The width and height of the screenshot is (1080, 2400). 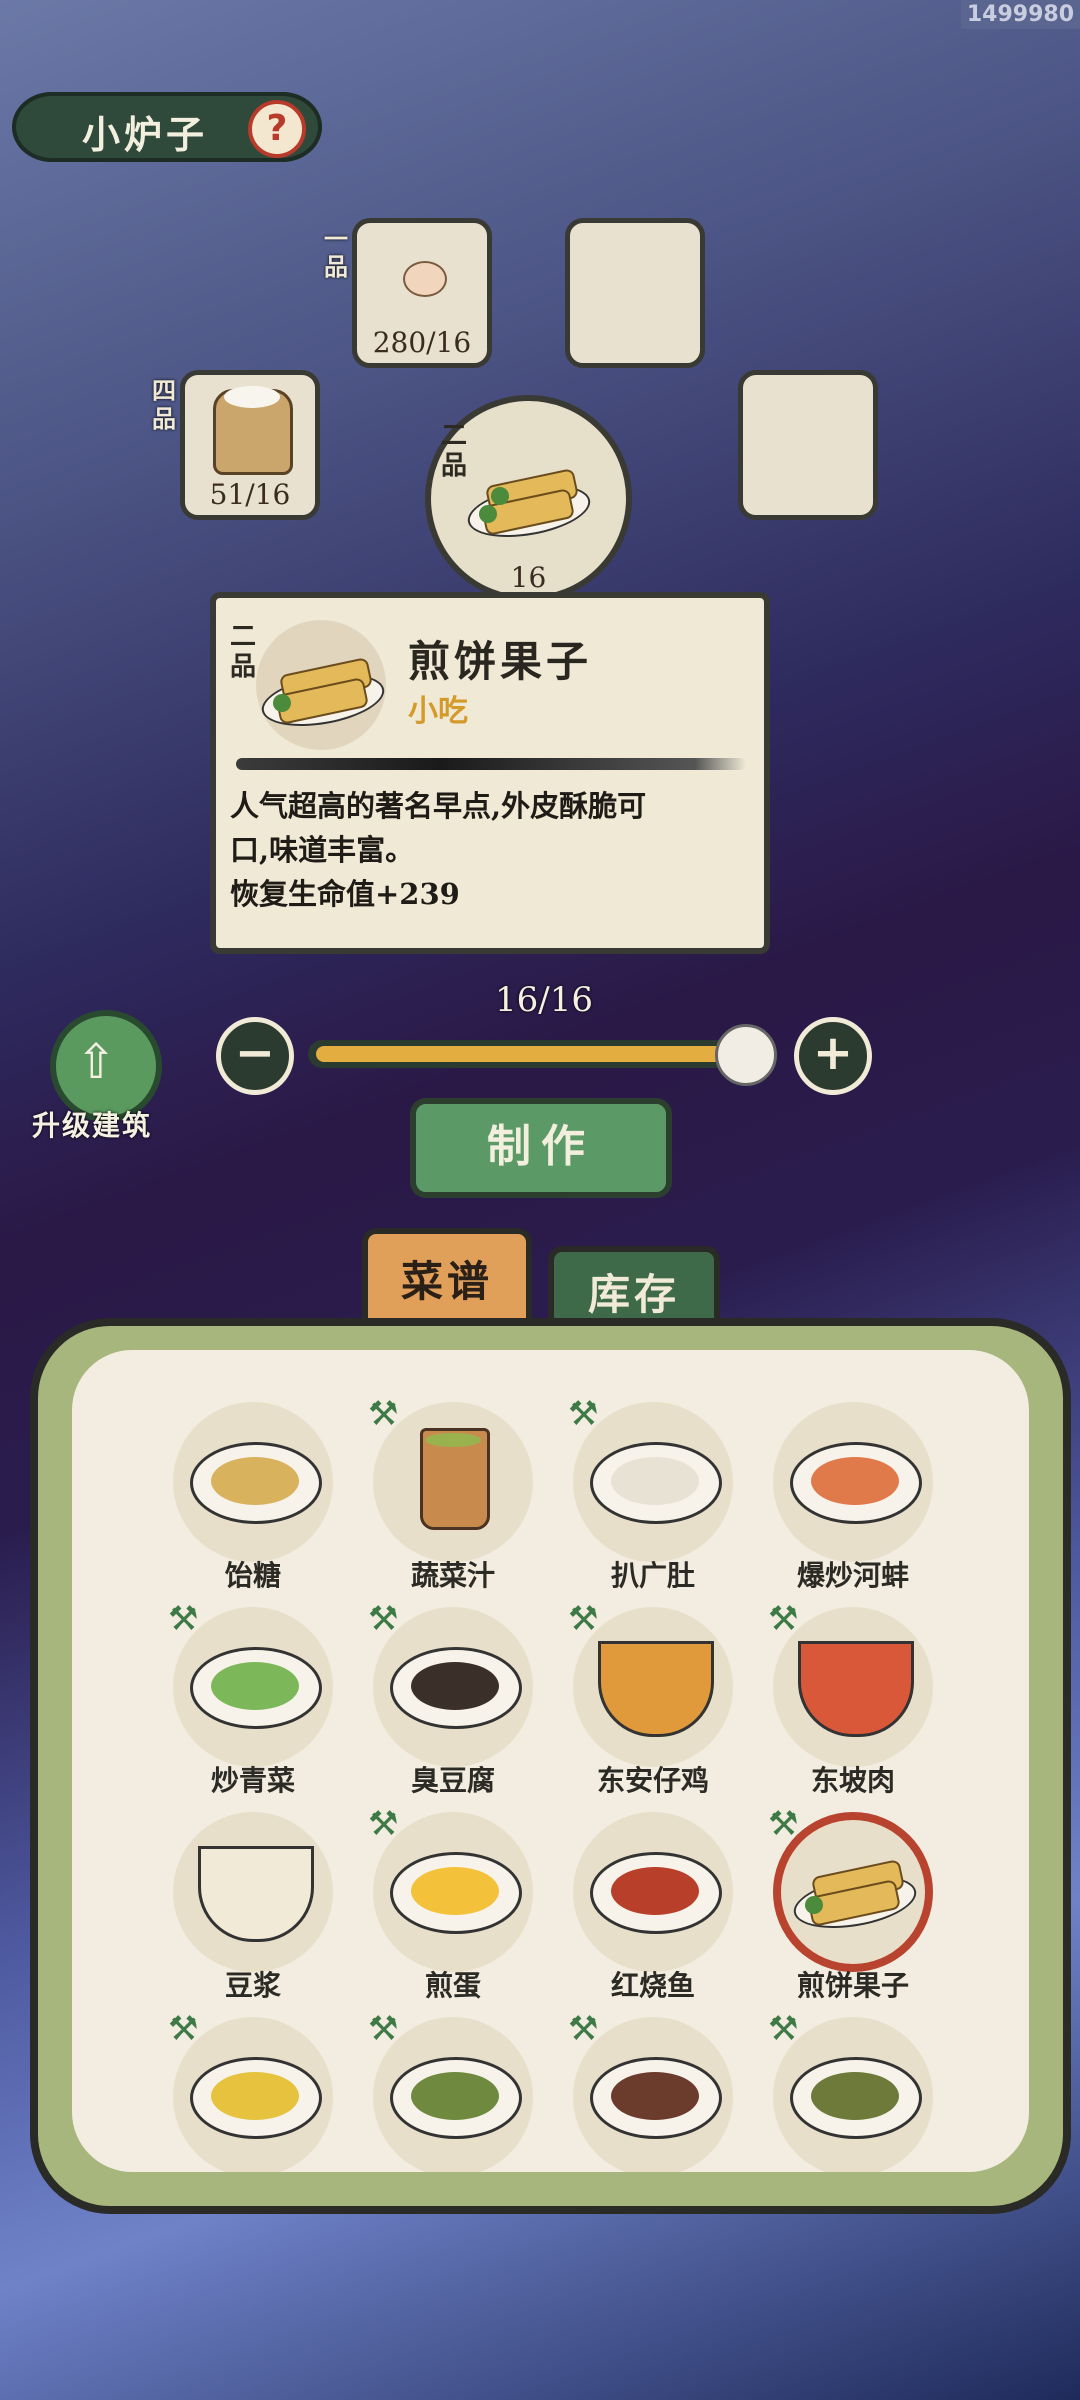 I want to click on recipe-item: 豆浆, so click(x=253, y=1907).